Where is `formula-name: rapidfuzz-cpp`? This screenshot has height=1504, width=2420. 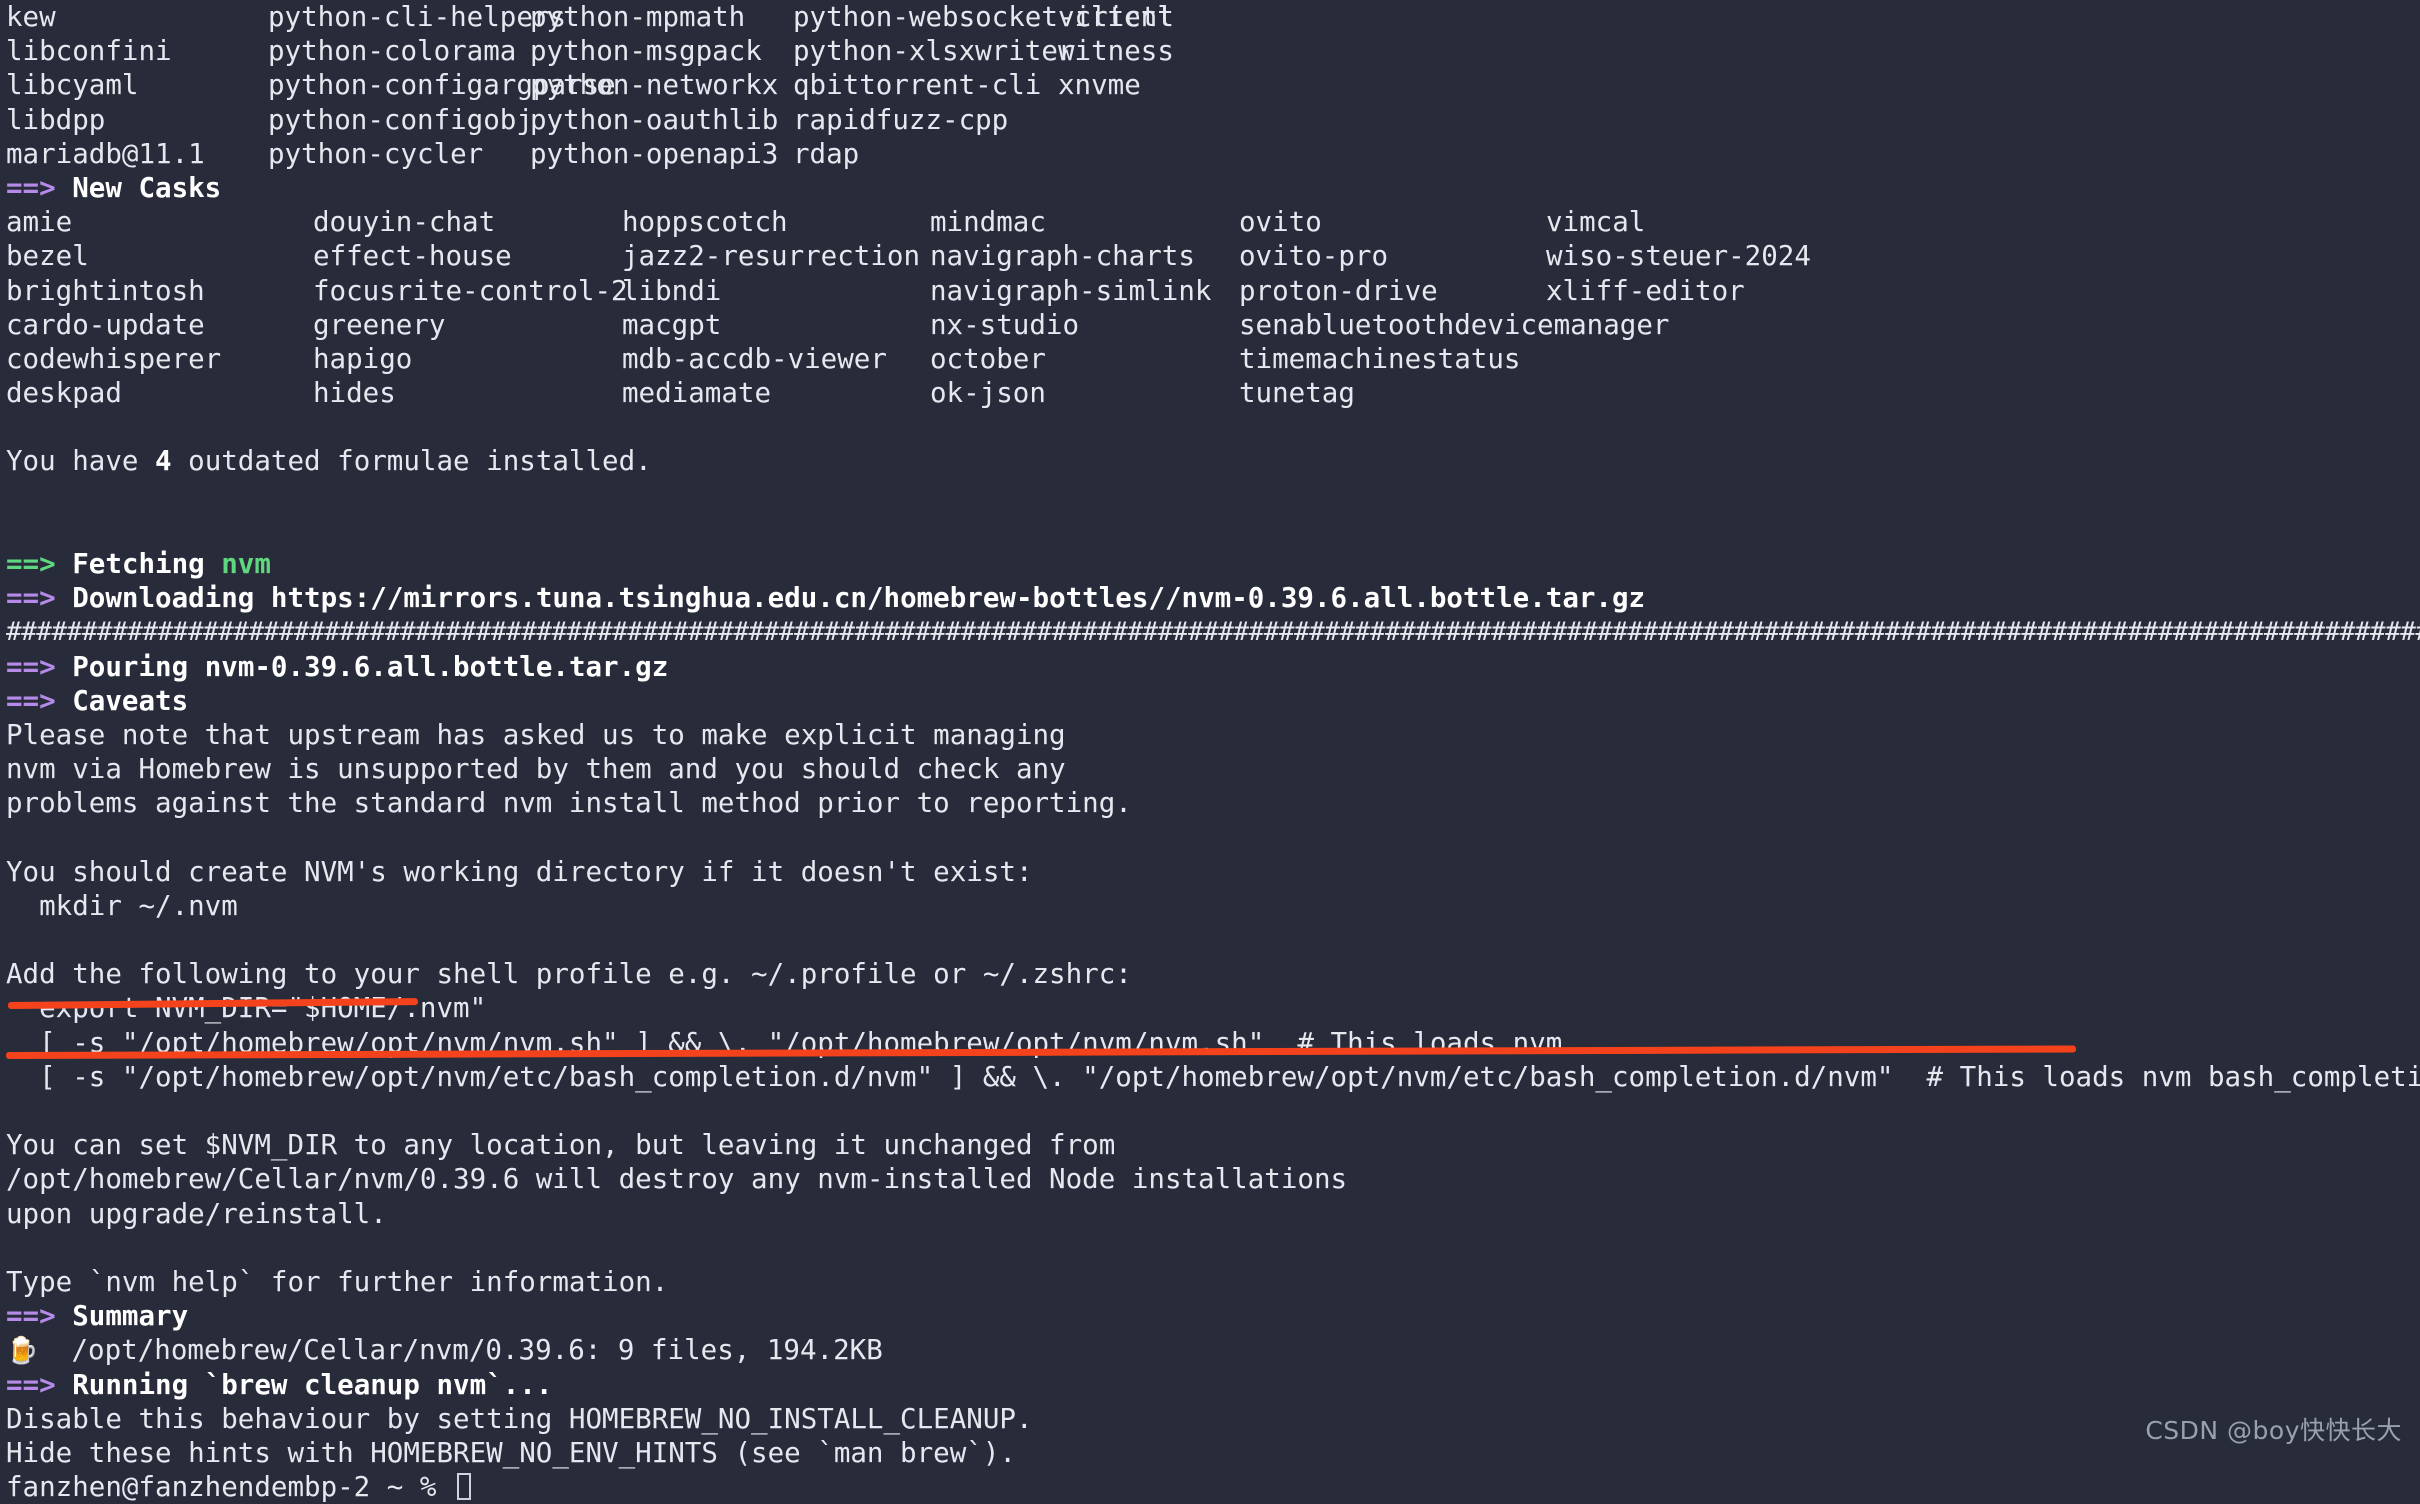
formula-name: rapidfuzz-cpp is located at coordinates (901, 119).